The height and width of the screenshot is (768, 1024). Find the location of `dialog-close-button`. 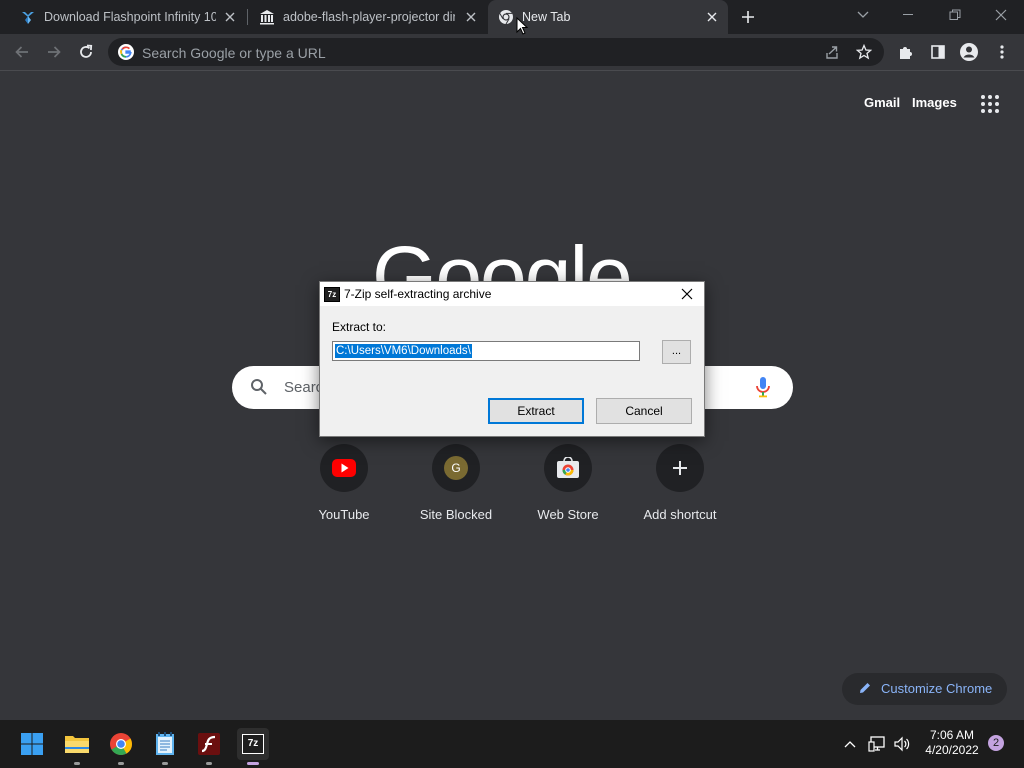

dialog-close-button is located at coordinates (687, 294).